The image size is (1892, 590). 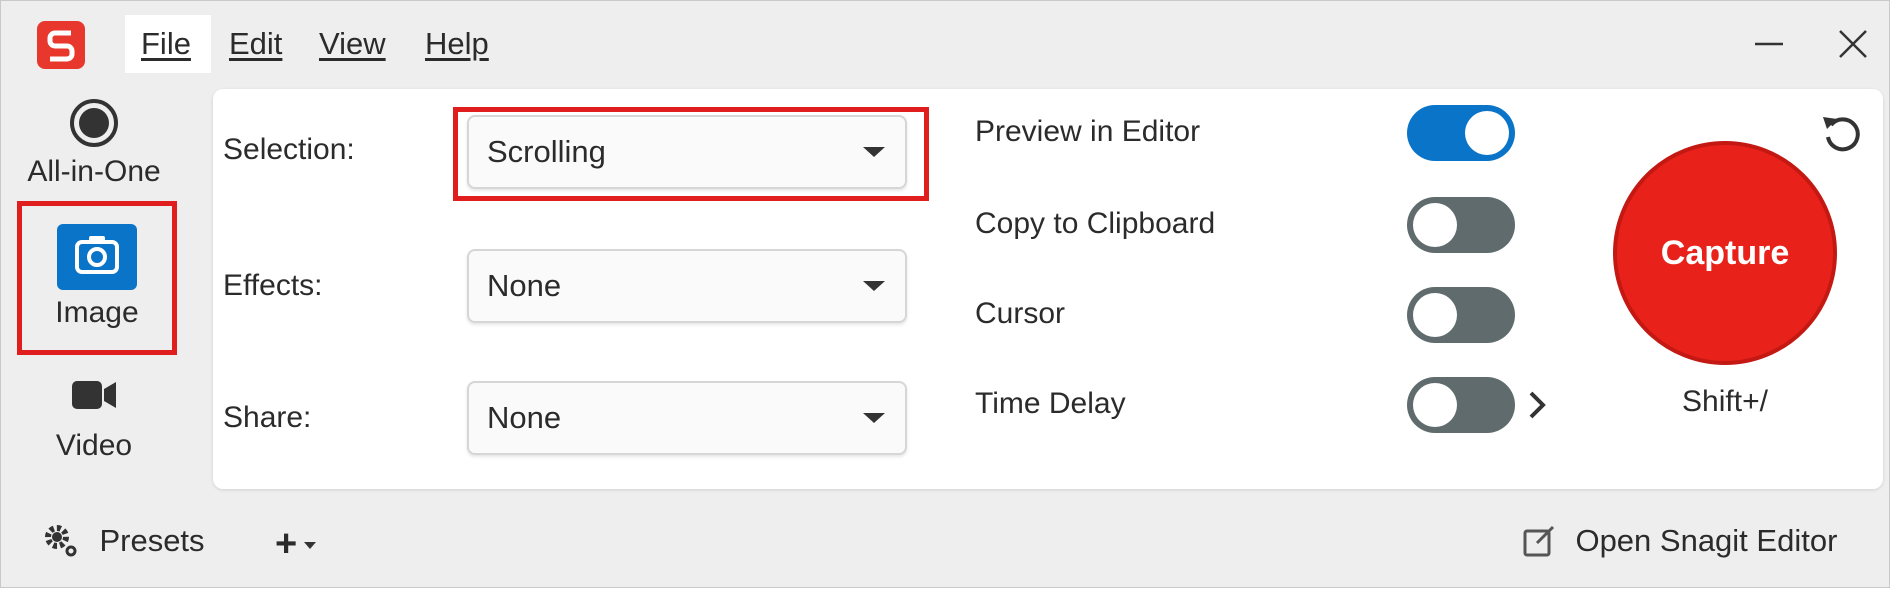 What do you see at coordinates (687, 418) in the screenshot?
I see `share-dropdown: None` at bounding box center [687, 418].